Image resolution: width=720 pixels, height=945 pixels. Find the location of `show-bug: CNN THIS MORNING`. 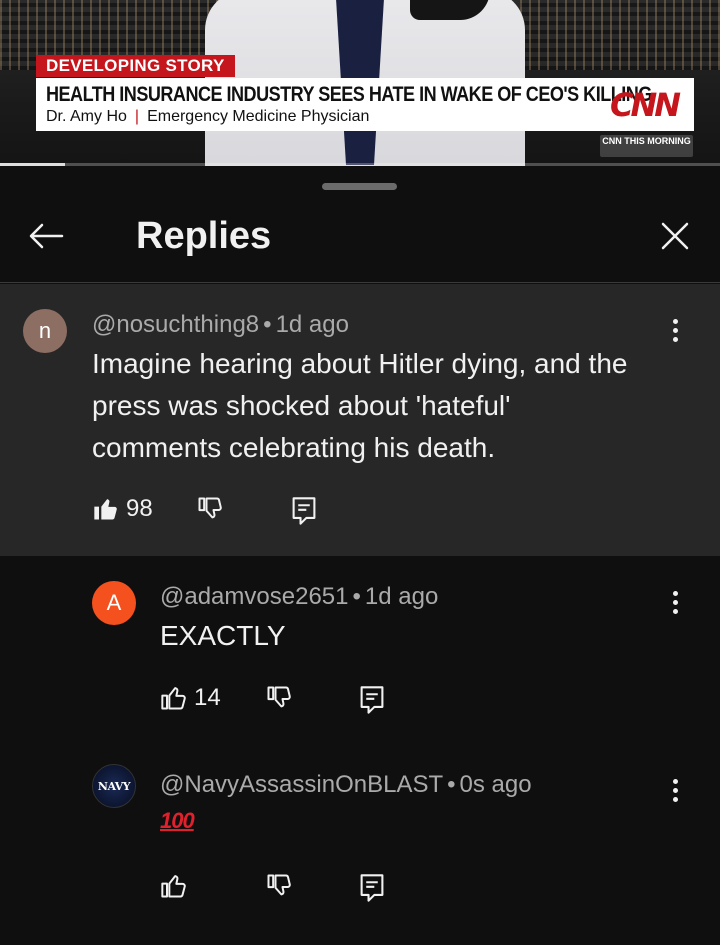

show-bug: CNN THIS MORNING is located at coordinates (646, 146).